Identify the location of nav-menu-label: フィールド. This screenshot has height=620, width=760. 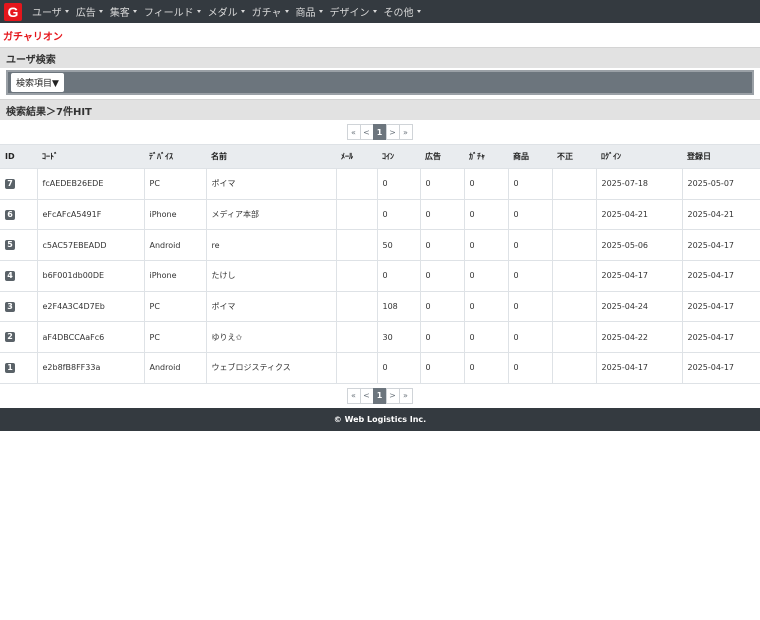
(168, 13).